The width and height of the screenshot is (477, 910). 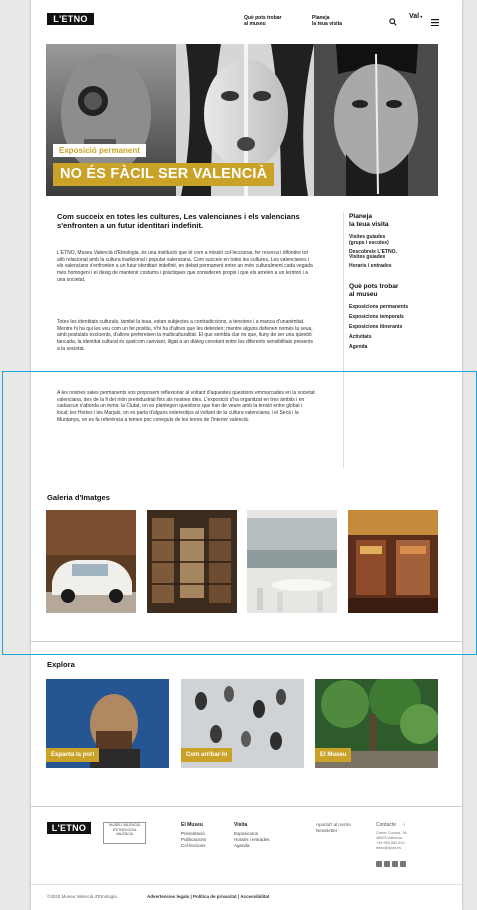 What do you see at coordinates (379, 864) in the screenshot?
I see `facebook-icon` at bounding box center [379, 864].